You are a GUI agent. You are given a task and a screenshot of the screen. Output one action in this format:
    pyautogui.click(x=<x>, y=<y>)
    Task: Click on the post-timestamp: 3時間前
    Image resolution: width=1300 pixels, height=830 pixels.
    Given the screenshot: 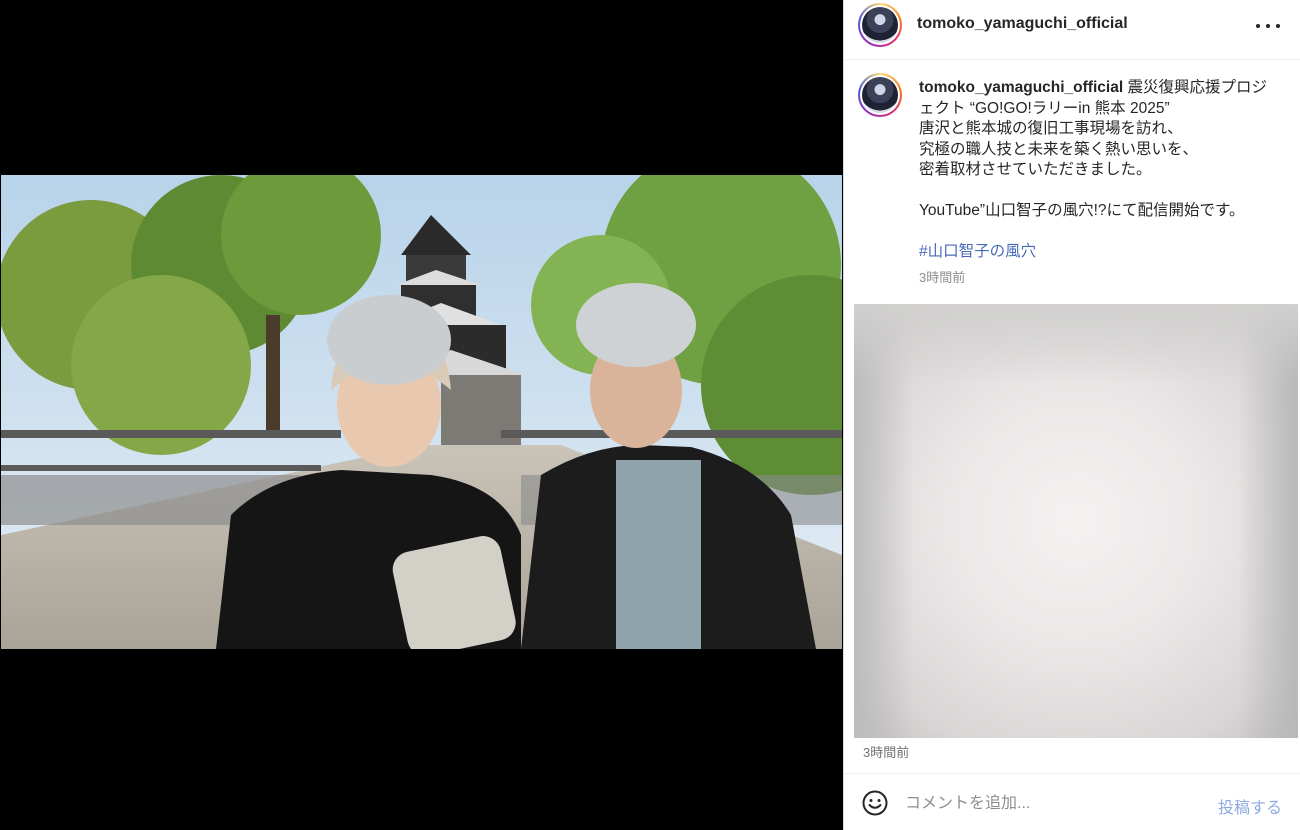 What is the action you would take?
    pyautogui.click(x=886, y=752)
    